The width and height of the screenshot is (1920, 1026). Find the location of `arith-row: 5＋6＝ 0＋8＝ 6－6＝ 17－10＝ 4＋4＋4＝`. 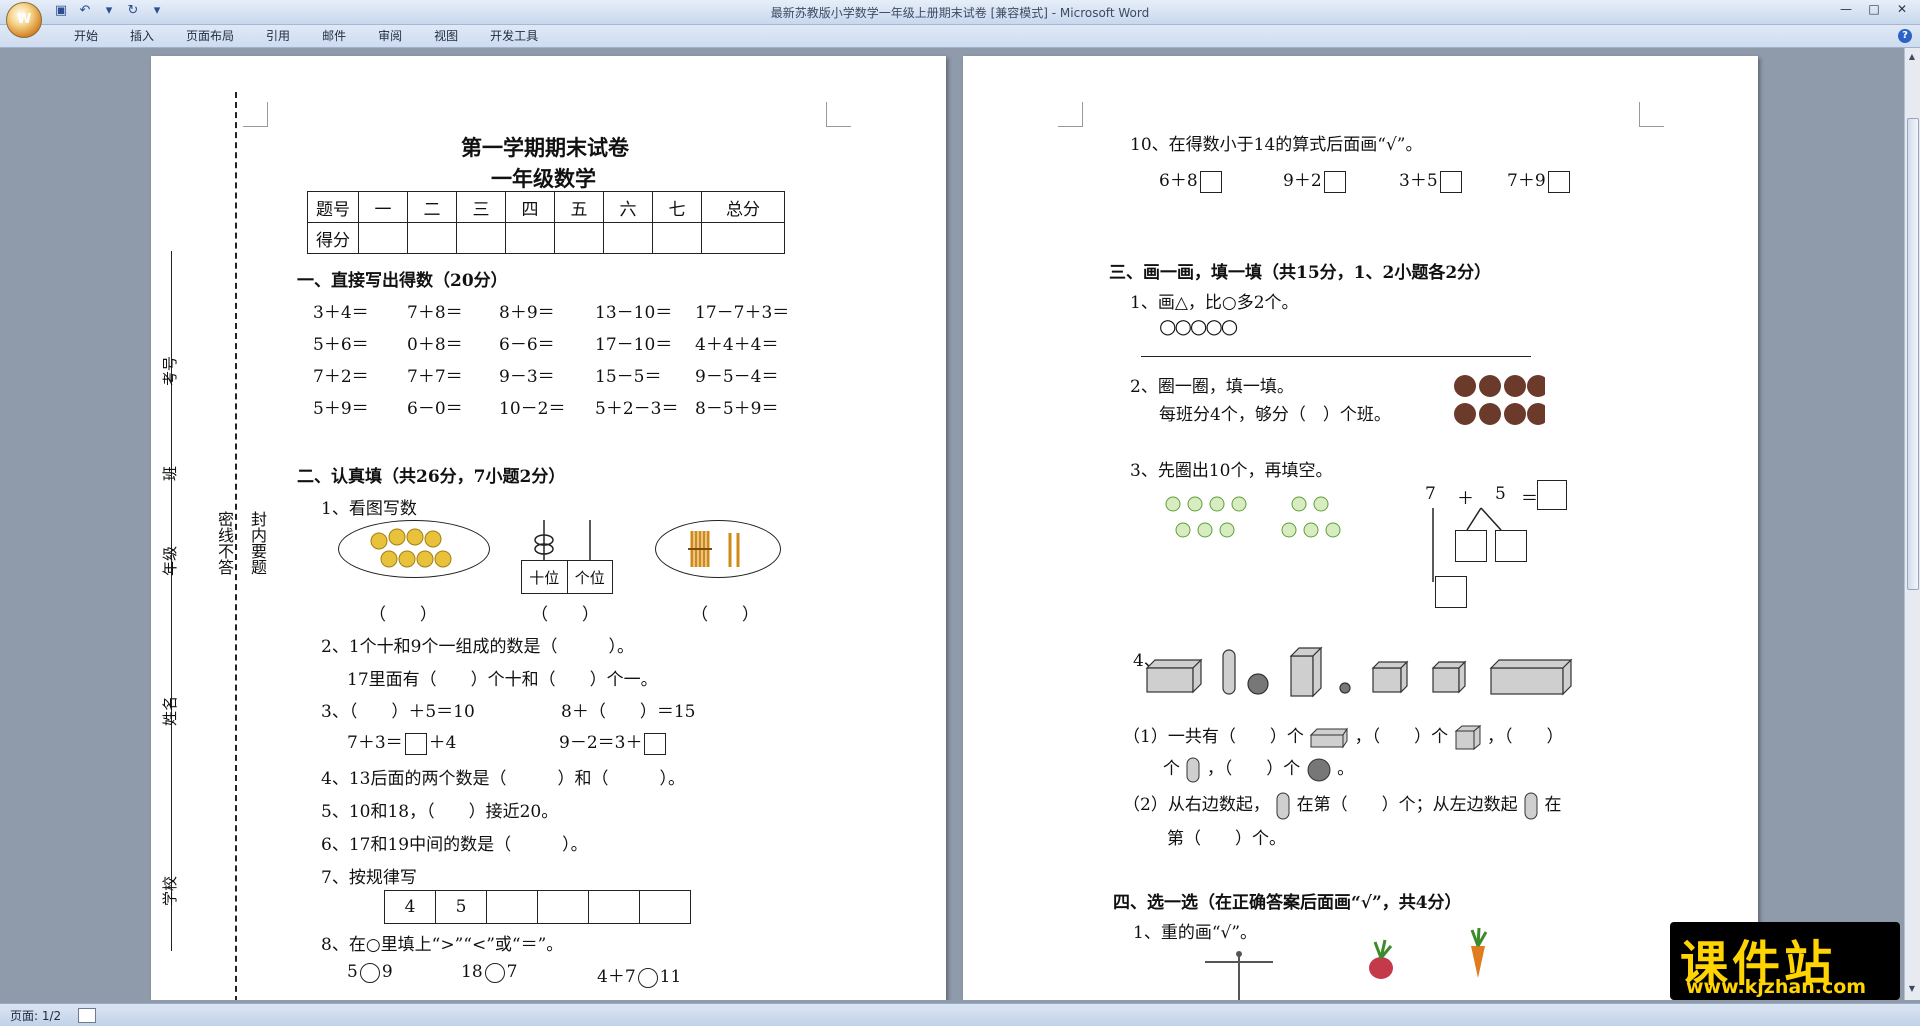

arith-row: 5＋6＝ 0＋8＝ 6－6＝ 17－10＝ 4＋4＋4＝ is located at coordinates (545, 342).